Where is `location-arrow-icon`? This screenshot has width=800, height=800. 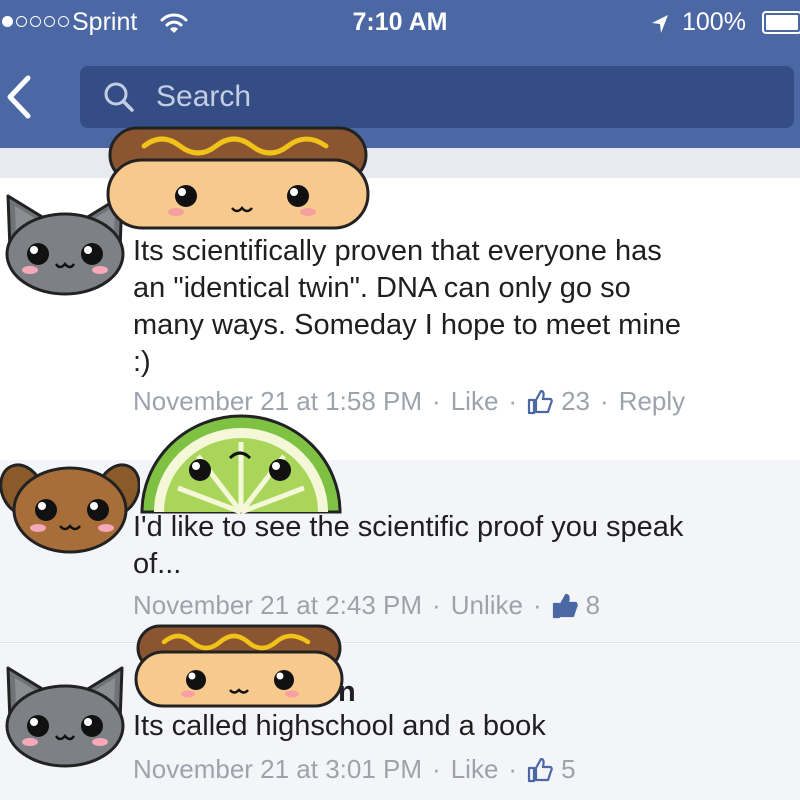
location-arrow-icon is located at coordinates (660, 24).